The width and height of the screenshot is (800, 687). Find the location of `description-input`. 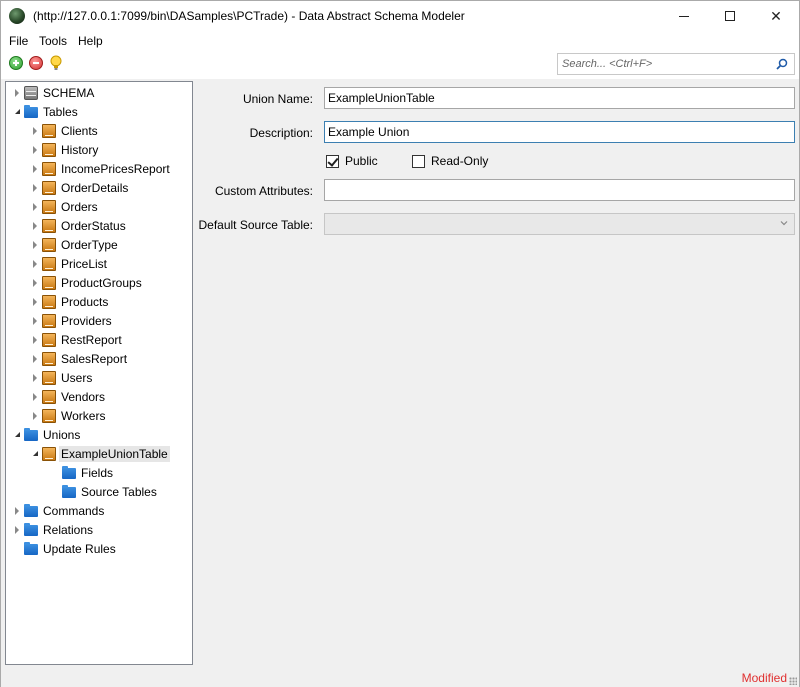

description-input is located at coordinates (559, 132).